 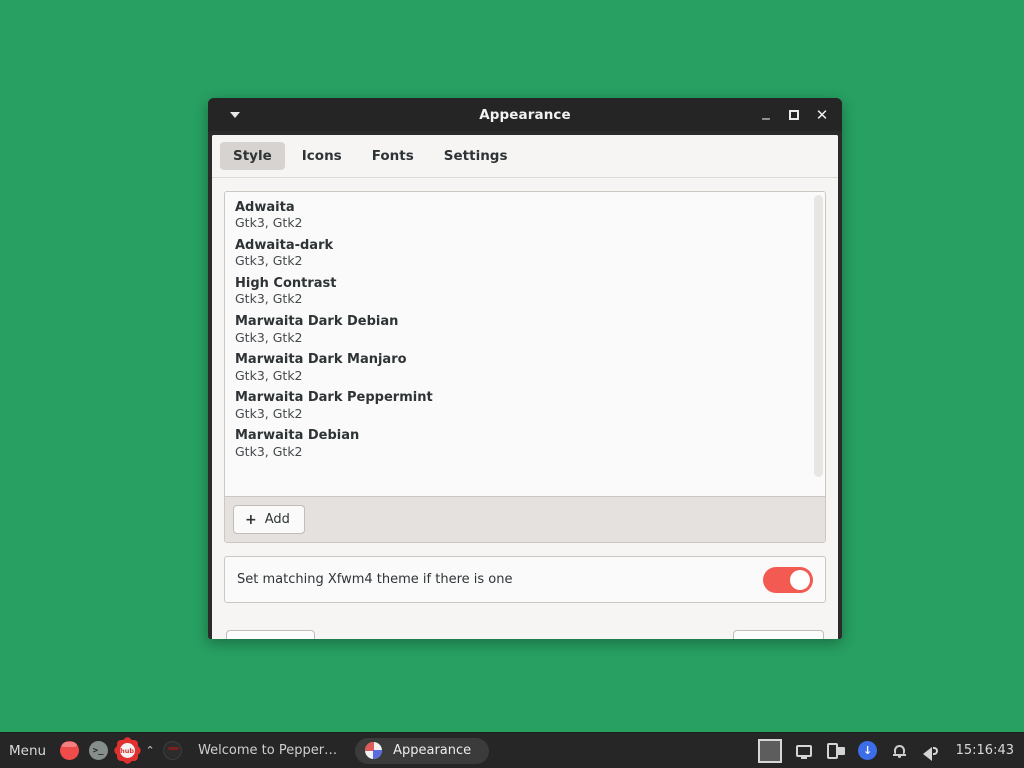 I want to click on hub-launcher: hub, so click(x=127, y=750).